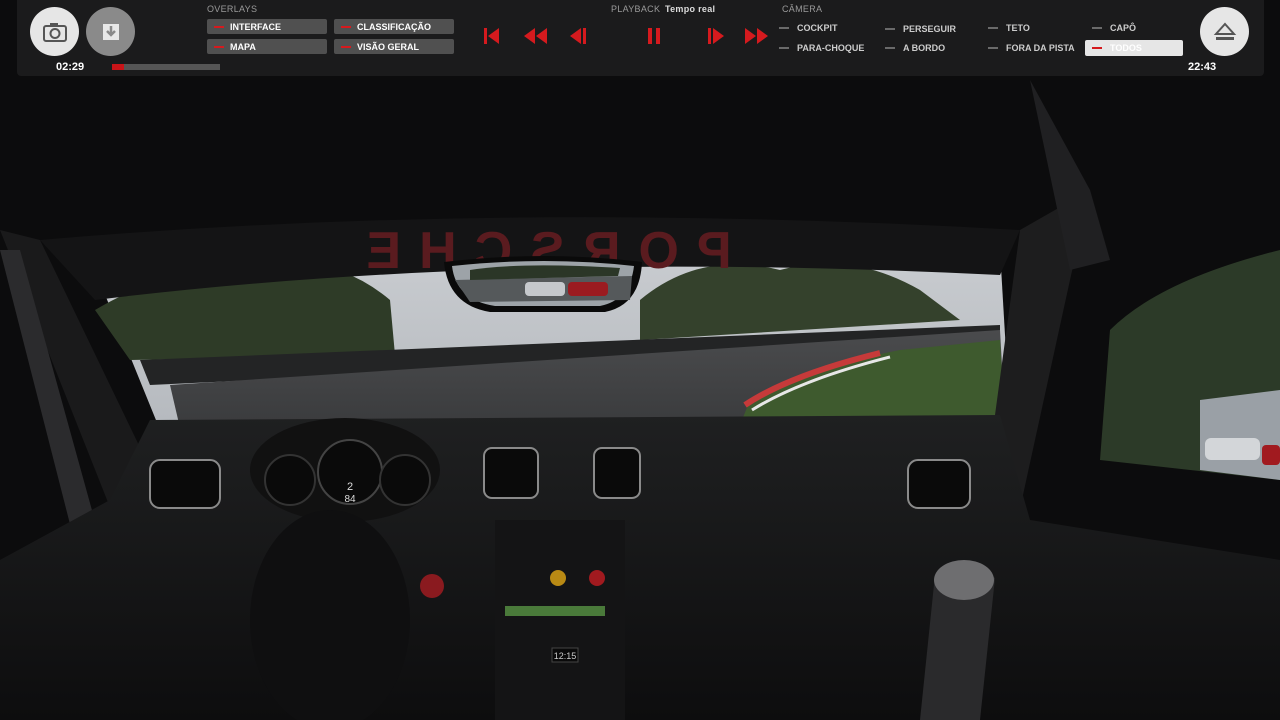 Image resolution: width=1280 pixels, height=720 pixels. I want to click on skip-to-start-icon, so click(491, 36).